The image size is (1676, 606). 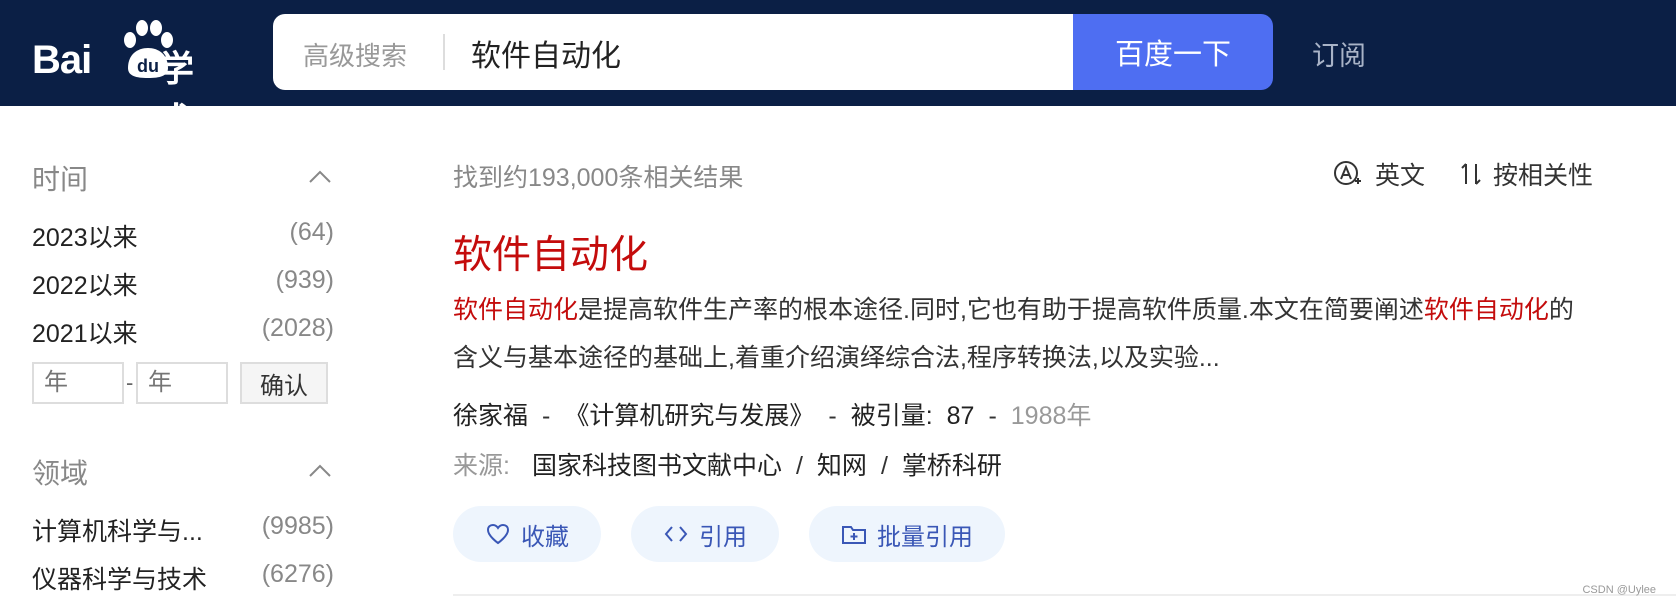 What do you see at coordinates (761, 53) in the screenshot?
I see `search-input` at bounding box center [761, 53].